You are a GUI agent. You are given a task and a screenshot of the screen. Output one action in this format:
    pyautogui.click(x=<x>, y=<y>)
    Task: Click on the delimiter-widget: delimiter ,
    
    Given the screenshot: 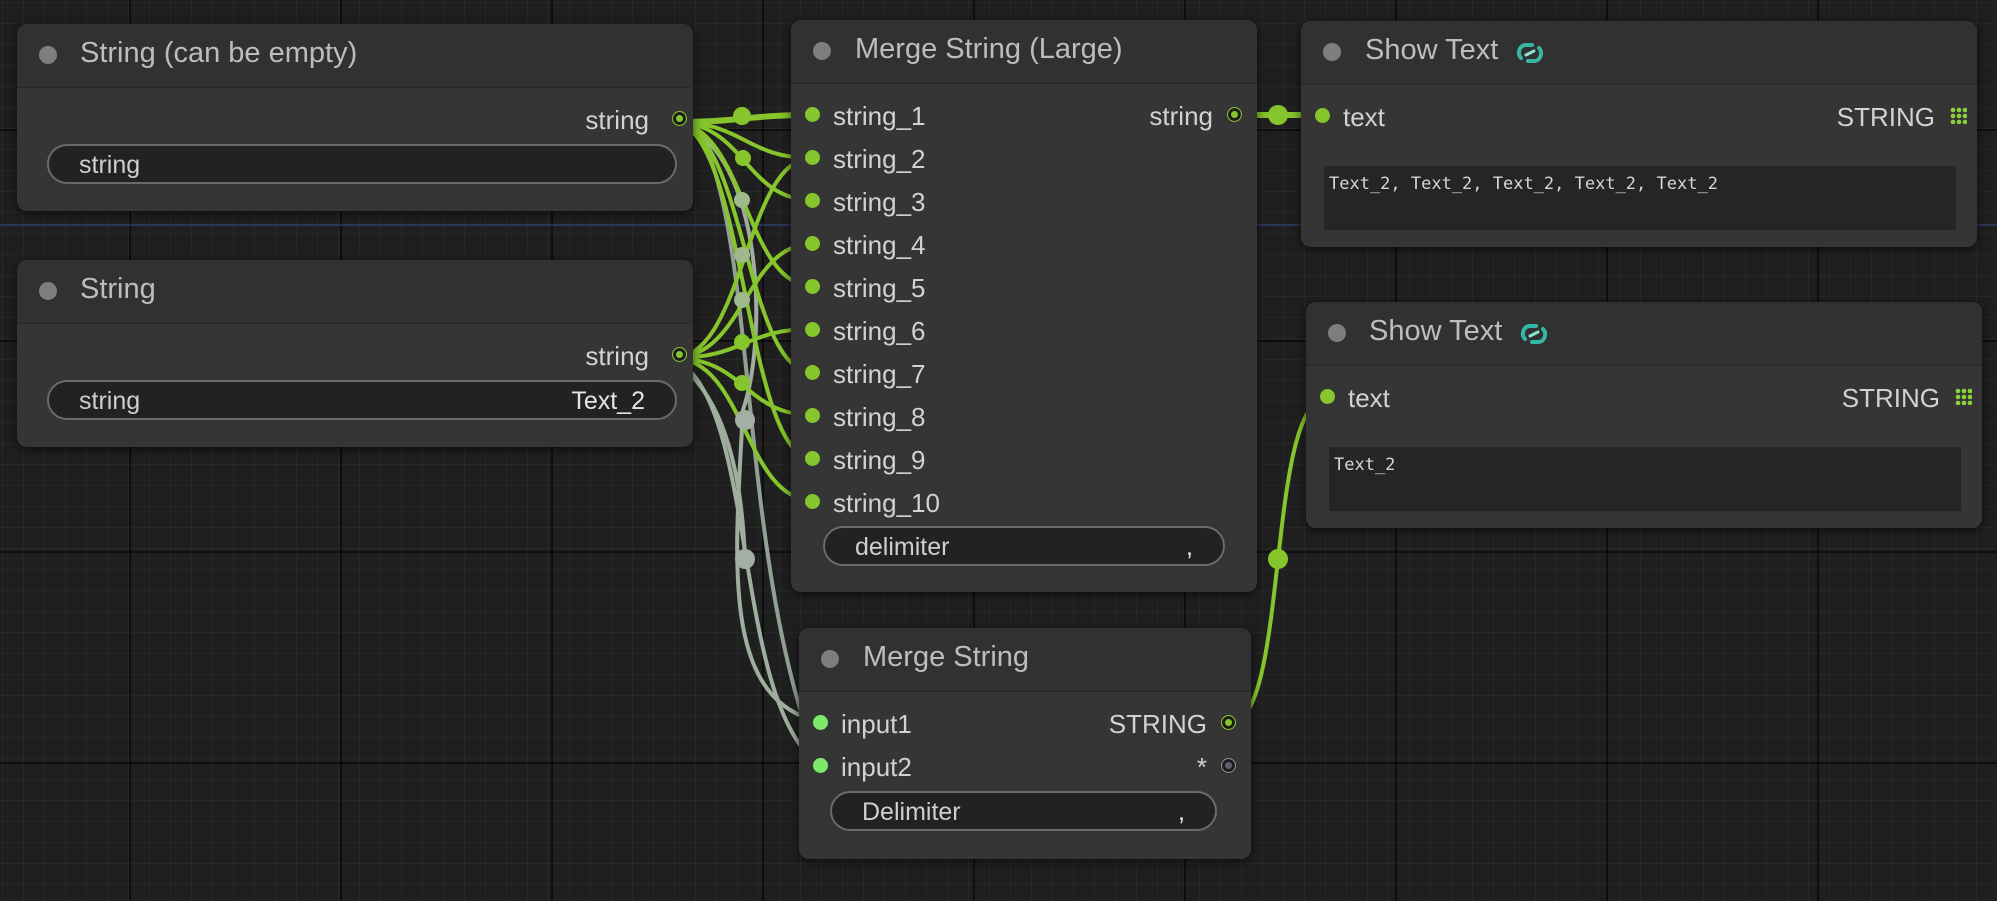 What is the action you would take?
    pyautogui.click(x=1024, y=546)
    